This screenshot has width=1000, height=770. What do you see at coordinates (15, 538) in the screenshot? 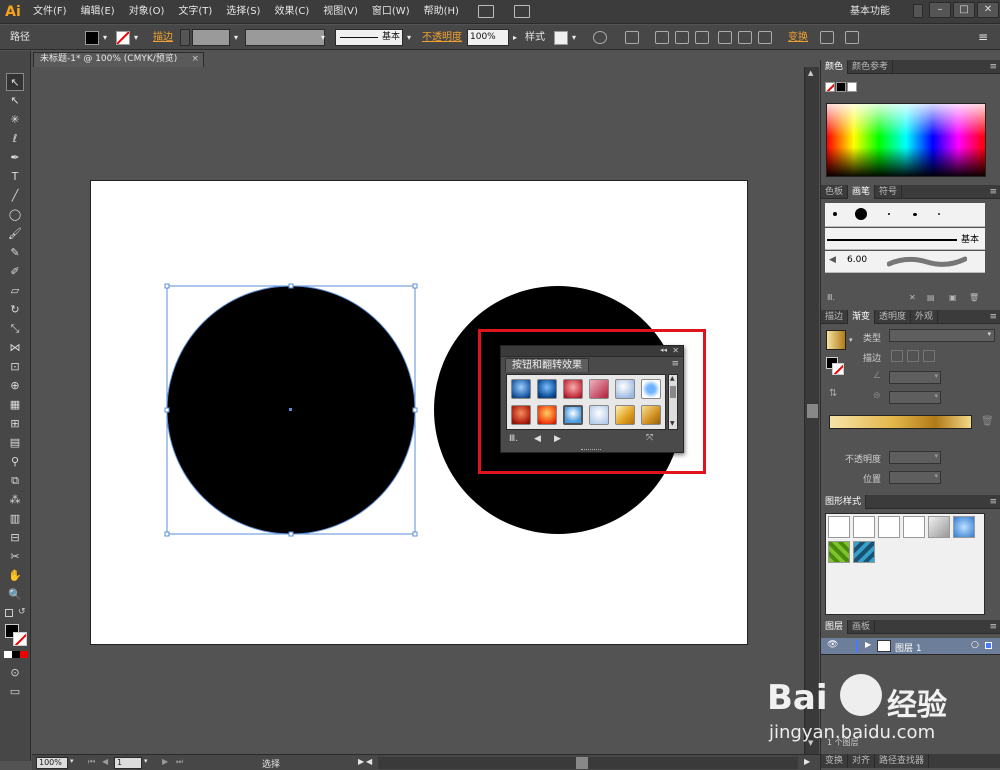
I see `artboard-tool-icon: ⊟` at bounding box center [15, 538].